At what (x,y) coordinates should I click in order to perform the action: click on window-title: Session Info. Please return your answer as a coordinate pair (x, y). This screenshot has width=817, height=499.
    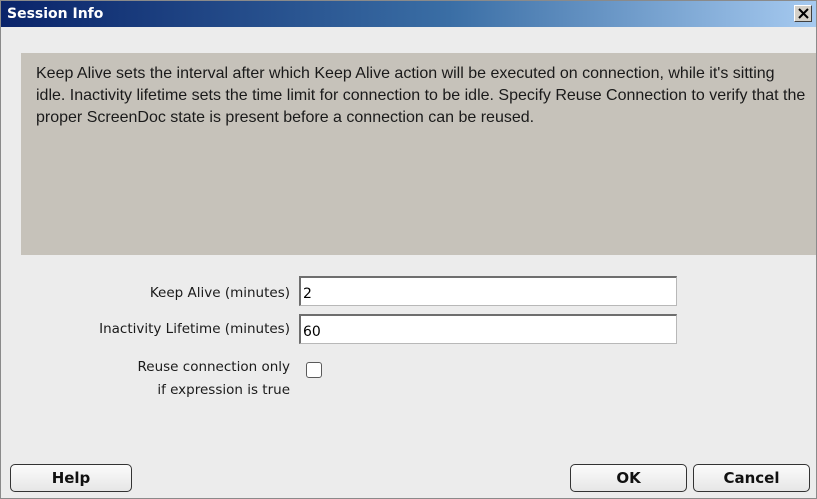
    Looking at the image, I should click on (55, 14).